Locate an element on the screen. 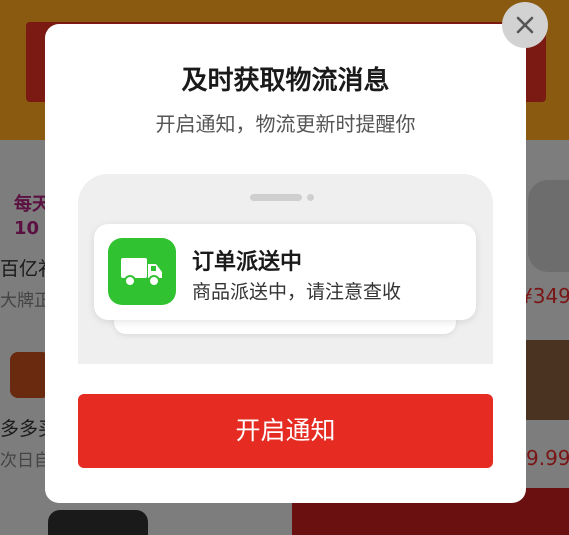  background-logo is located at coordinates (30, 375).